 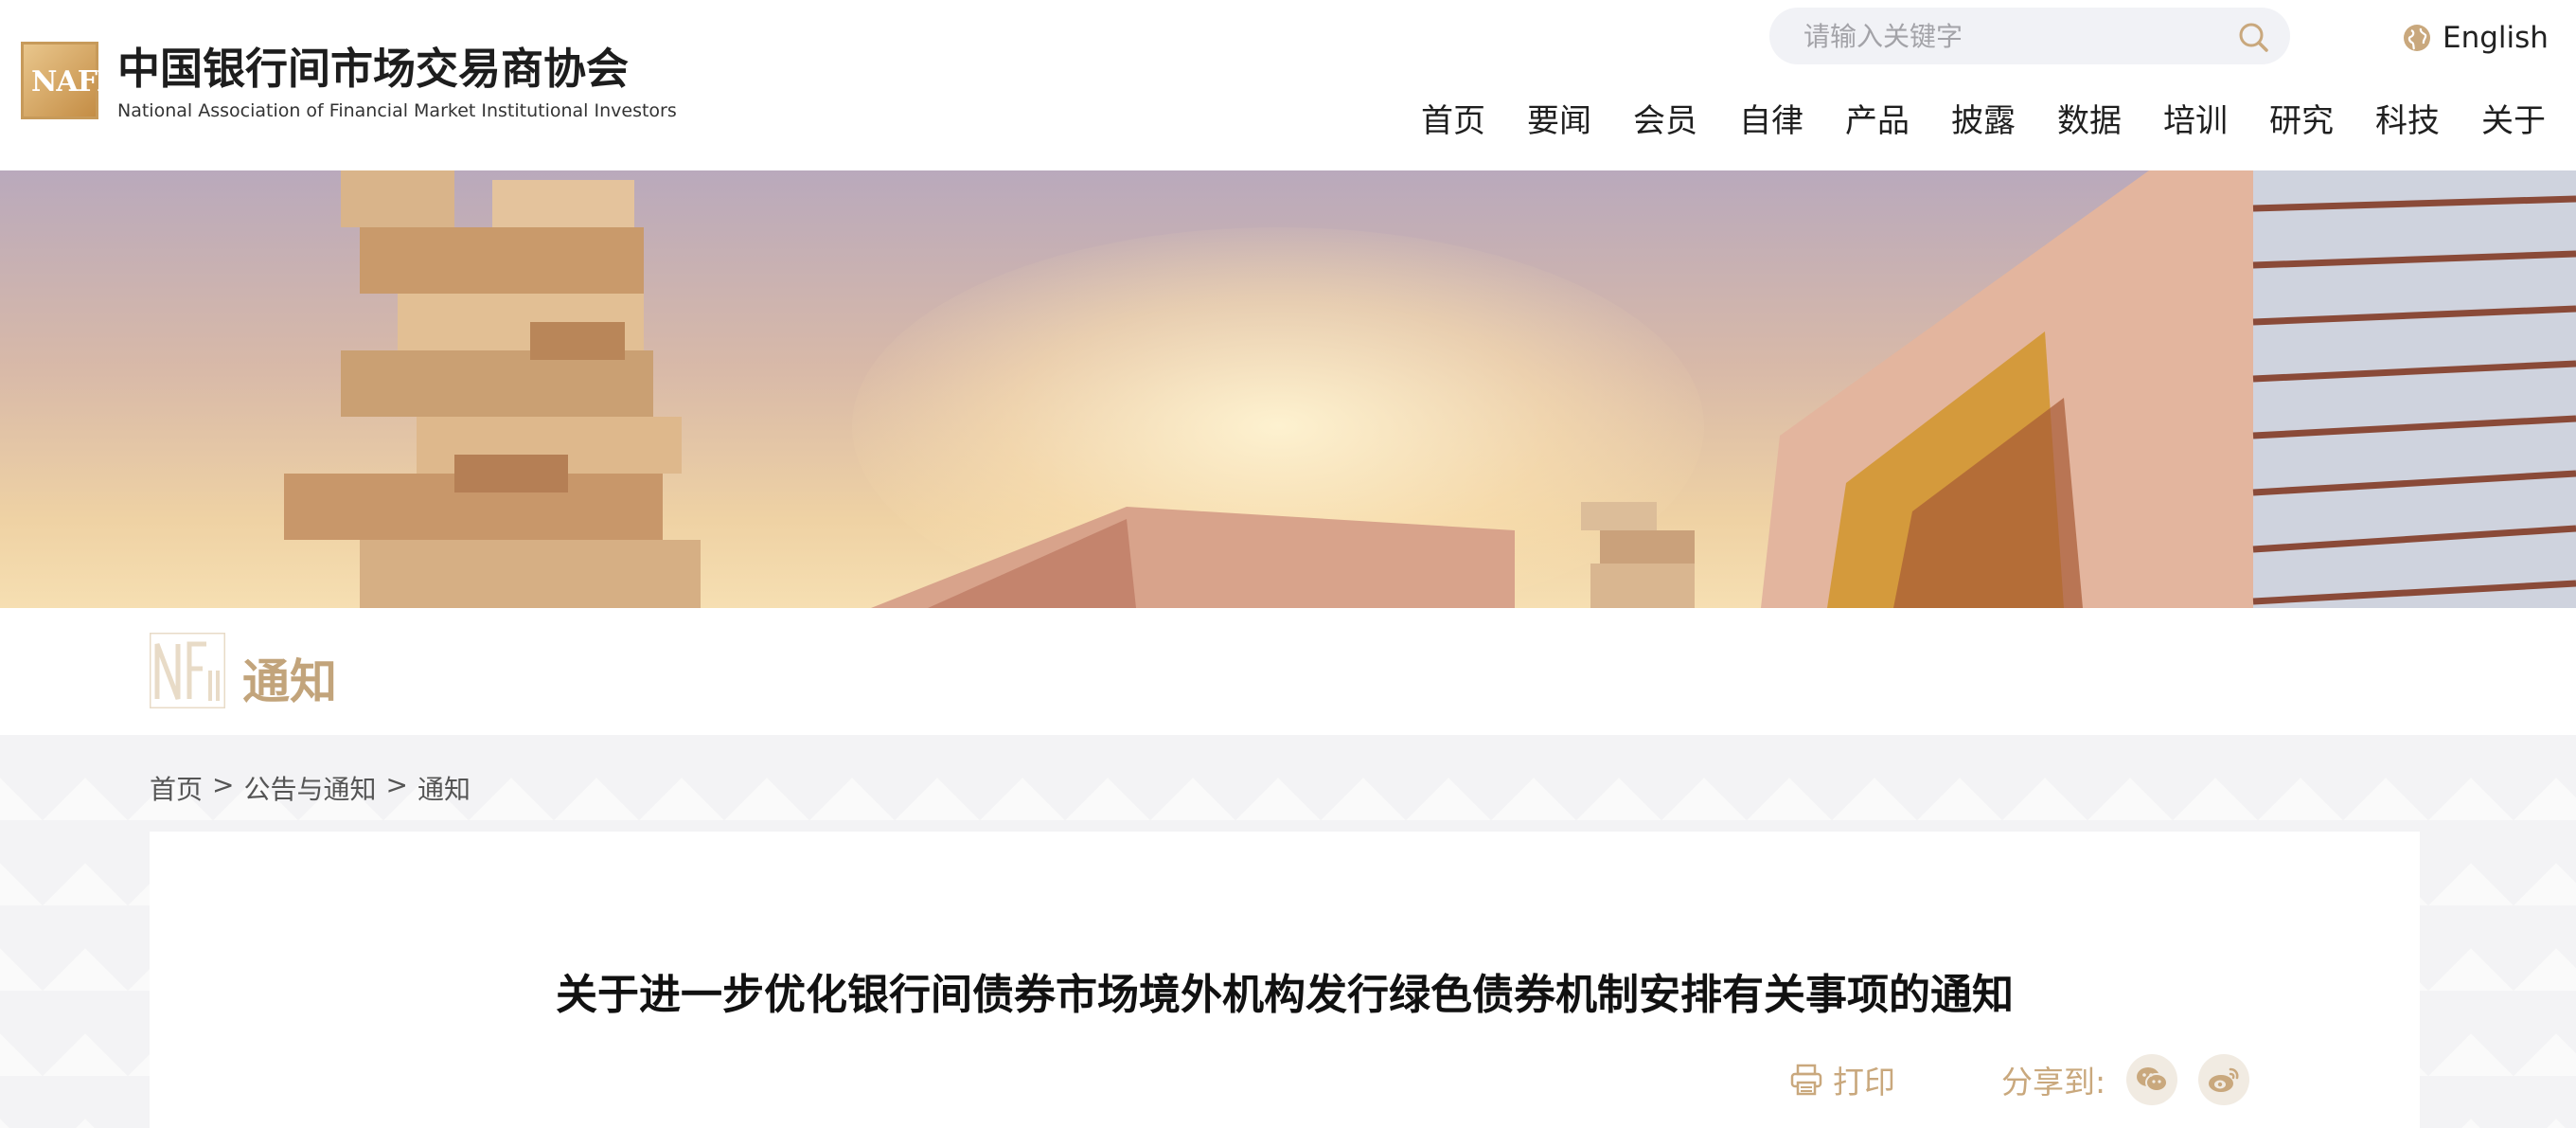 I want to click on breadcrumb-home: 首页, so click(x=176, y=788).